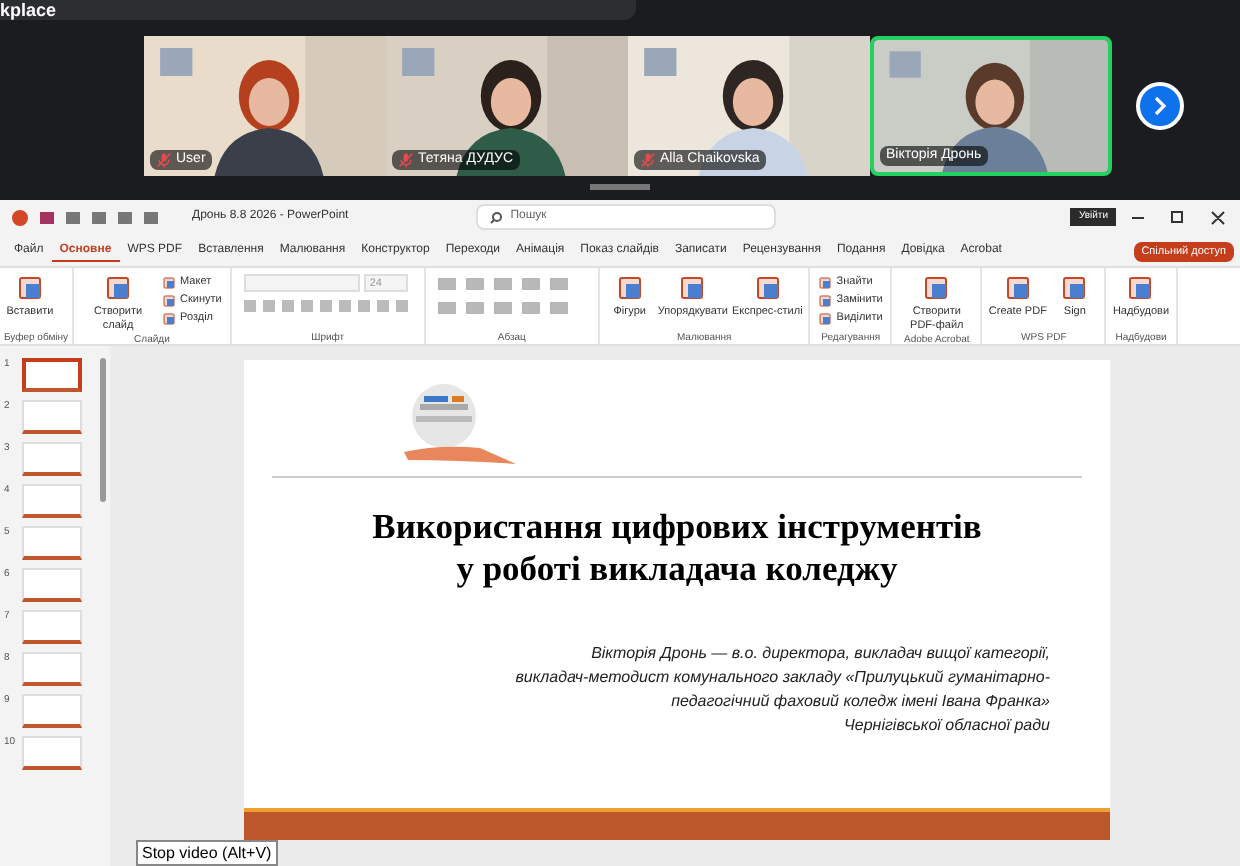  I want to click on tooltip: Stop video (Alt+V), so click(207, 853).